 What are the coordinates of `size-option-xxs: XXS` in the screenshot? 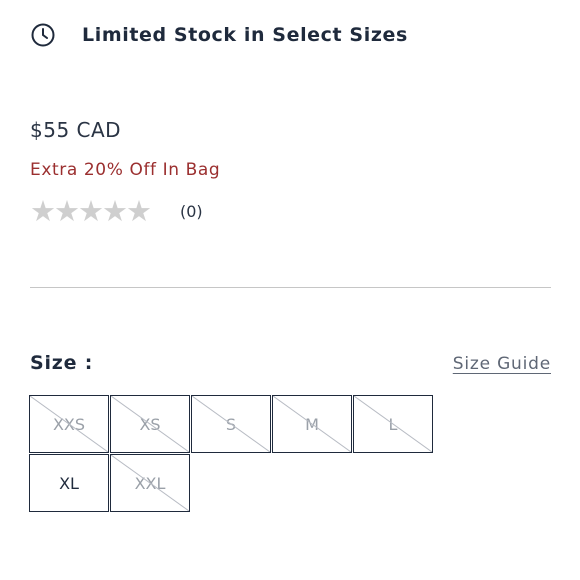 It's located at (69, 424).